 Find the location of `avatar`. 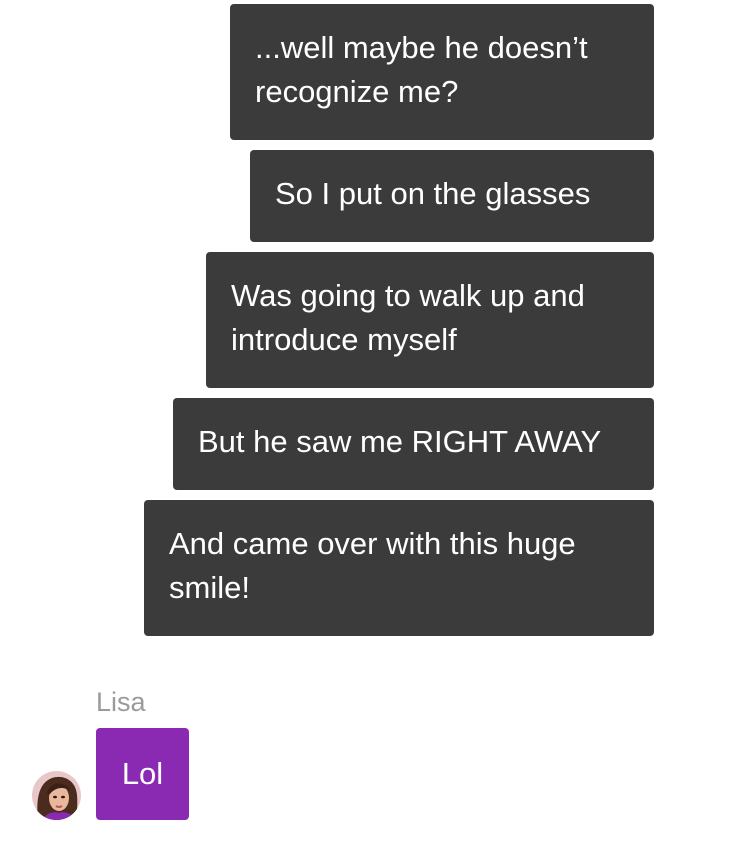

avatar is located at coordinates (56, 795).